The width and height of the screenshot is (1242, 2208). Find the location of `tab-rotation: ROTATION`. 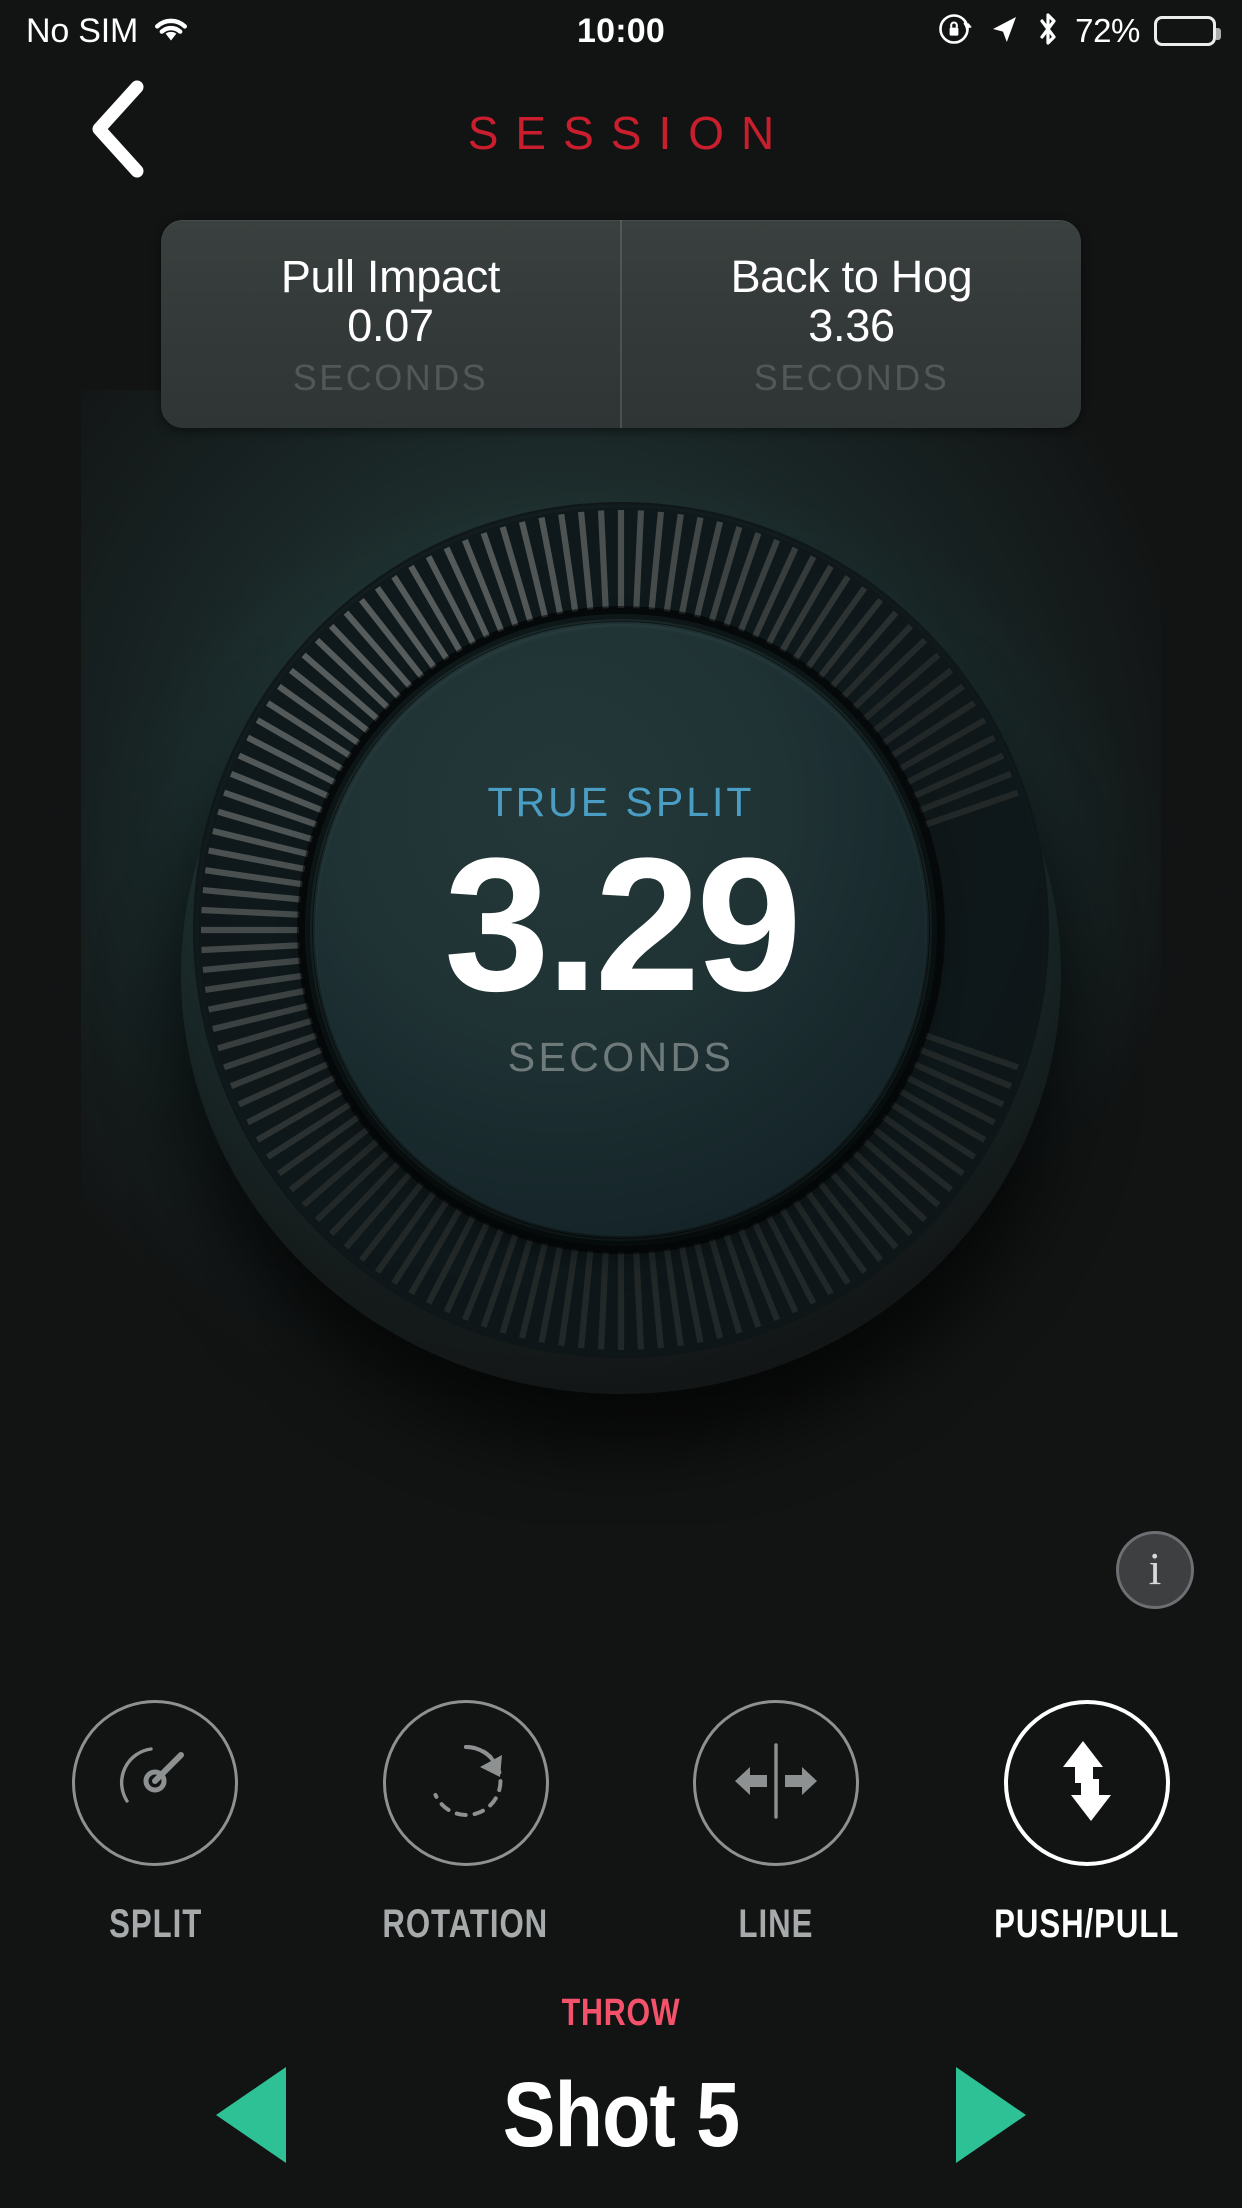

tab-rotation: ROTATION is located at coordinates (466, 1823).